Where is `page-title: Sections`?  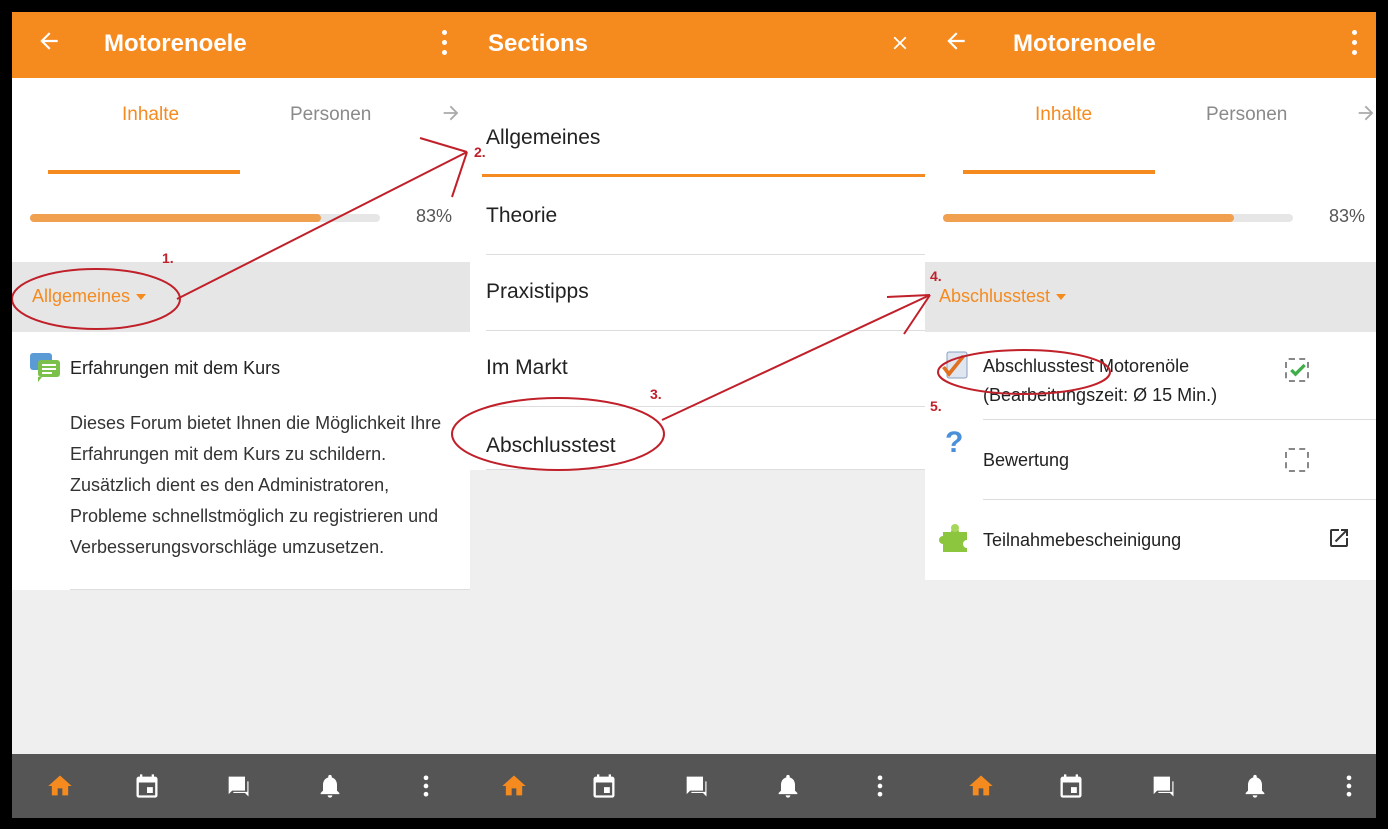 page-title: Sections is located at coordinates (538, 43).